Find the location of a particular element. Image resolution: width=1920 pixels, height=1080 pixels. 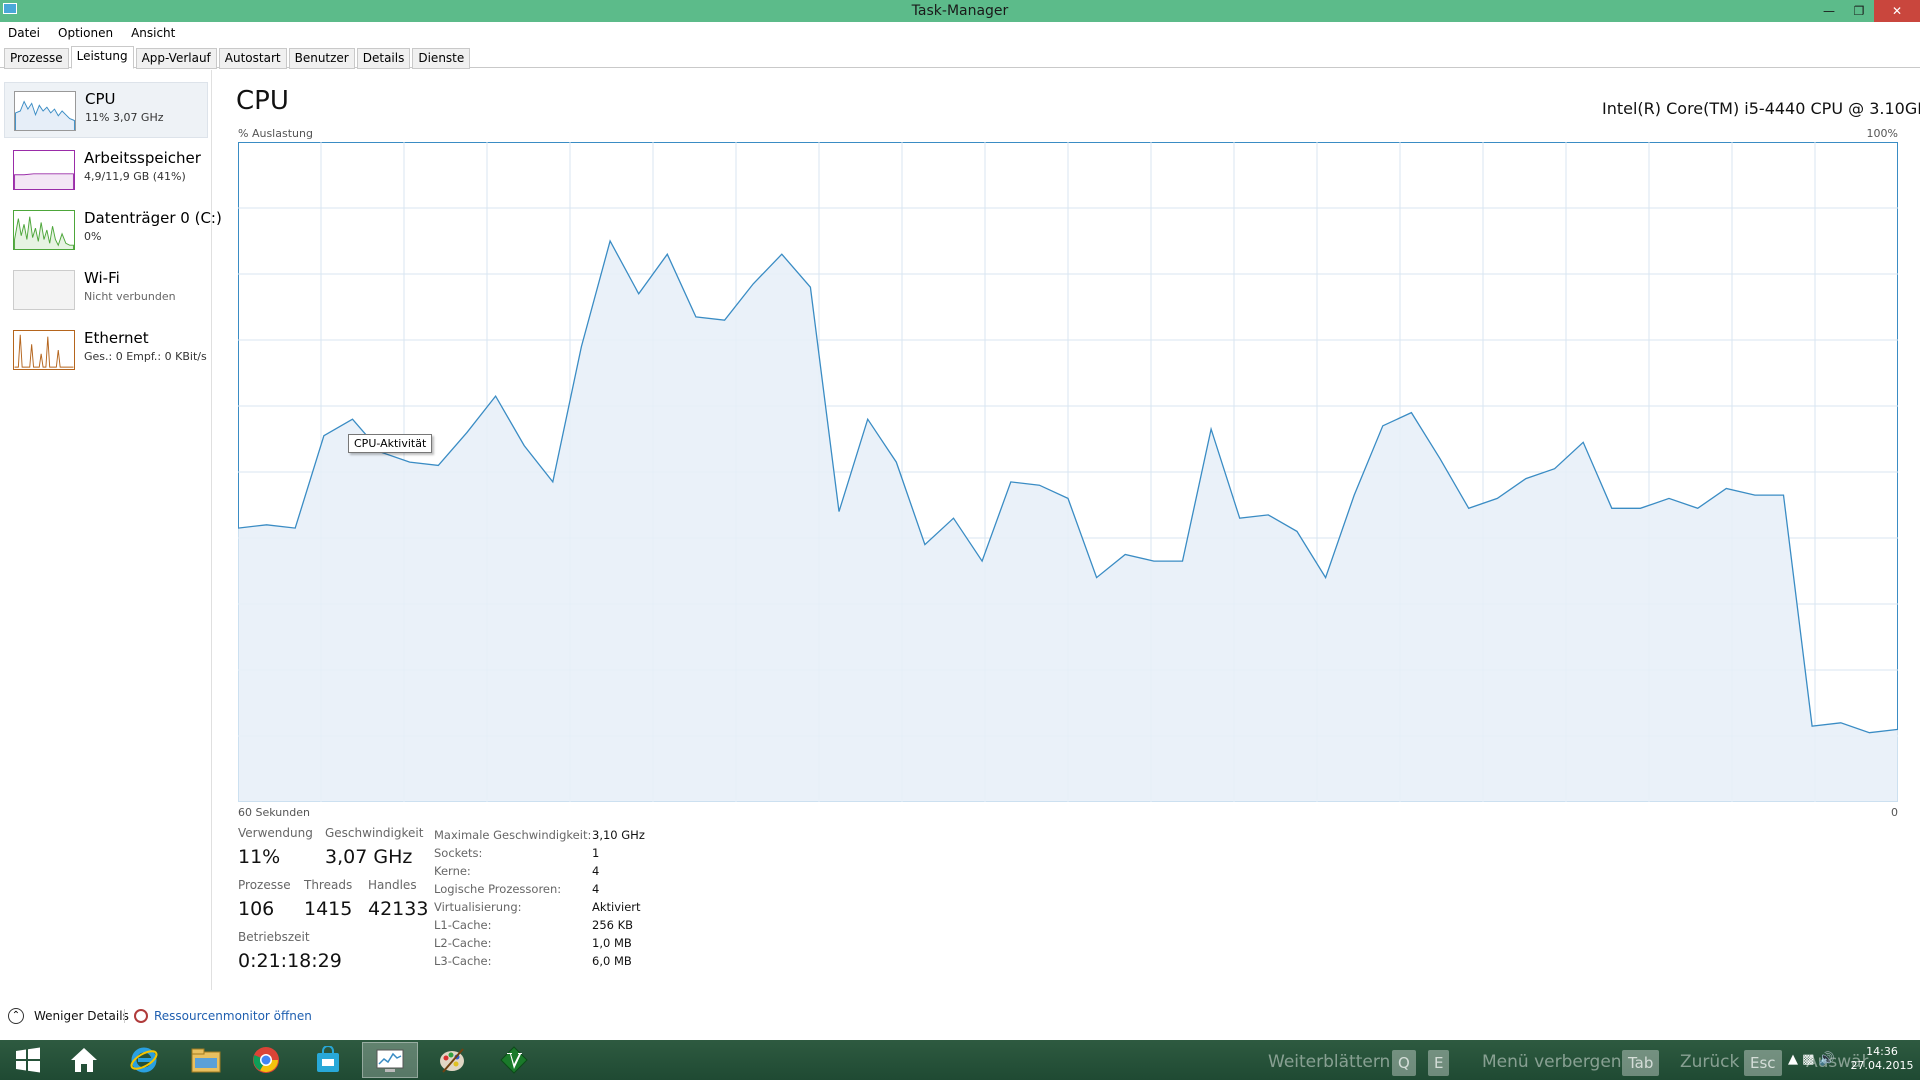

paint-button is located at coordinates (452, 1060).